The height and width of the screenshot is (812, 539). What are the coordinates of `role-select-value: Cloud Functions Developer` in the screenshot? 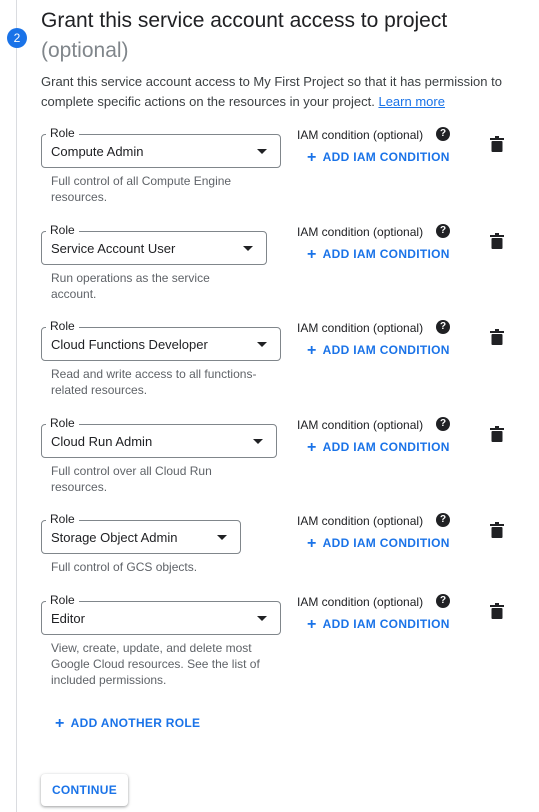 It's located at (129, 344).